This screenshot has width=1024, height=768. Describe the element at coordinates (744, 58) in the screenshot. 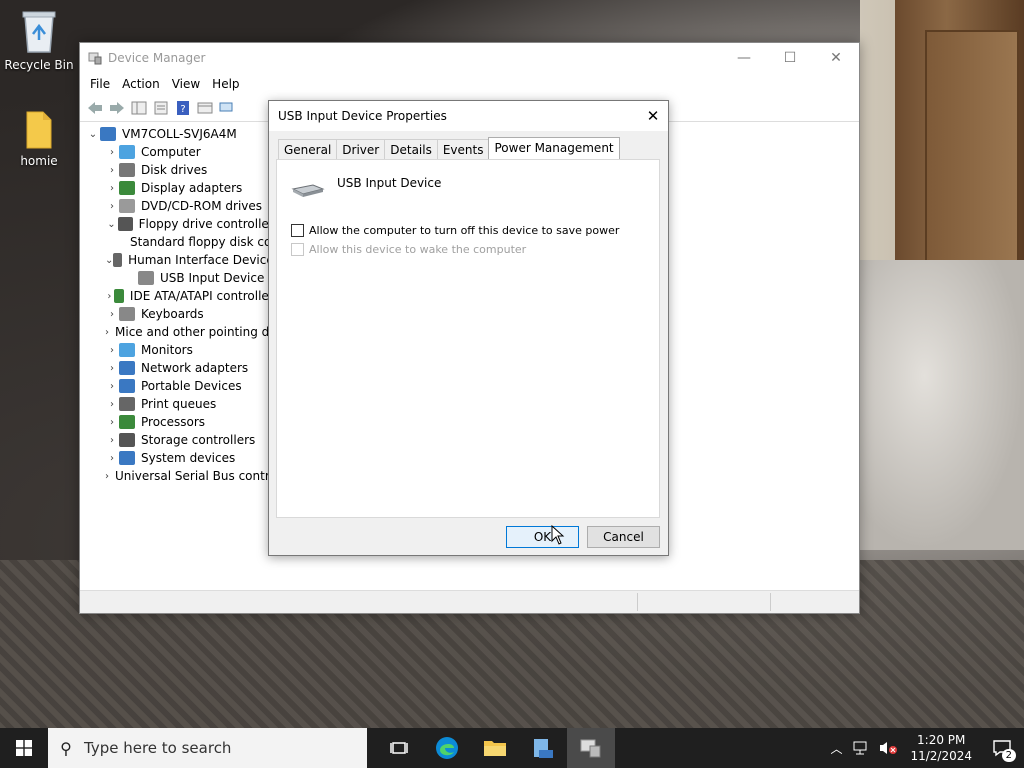

I see `minimize-button: —` at that location.